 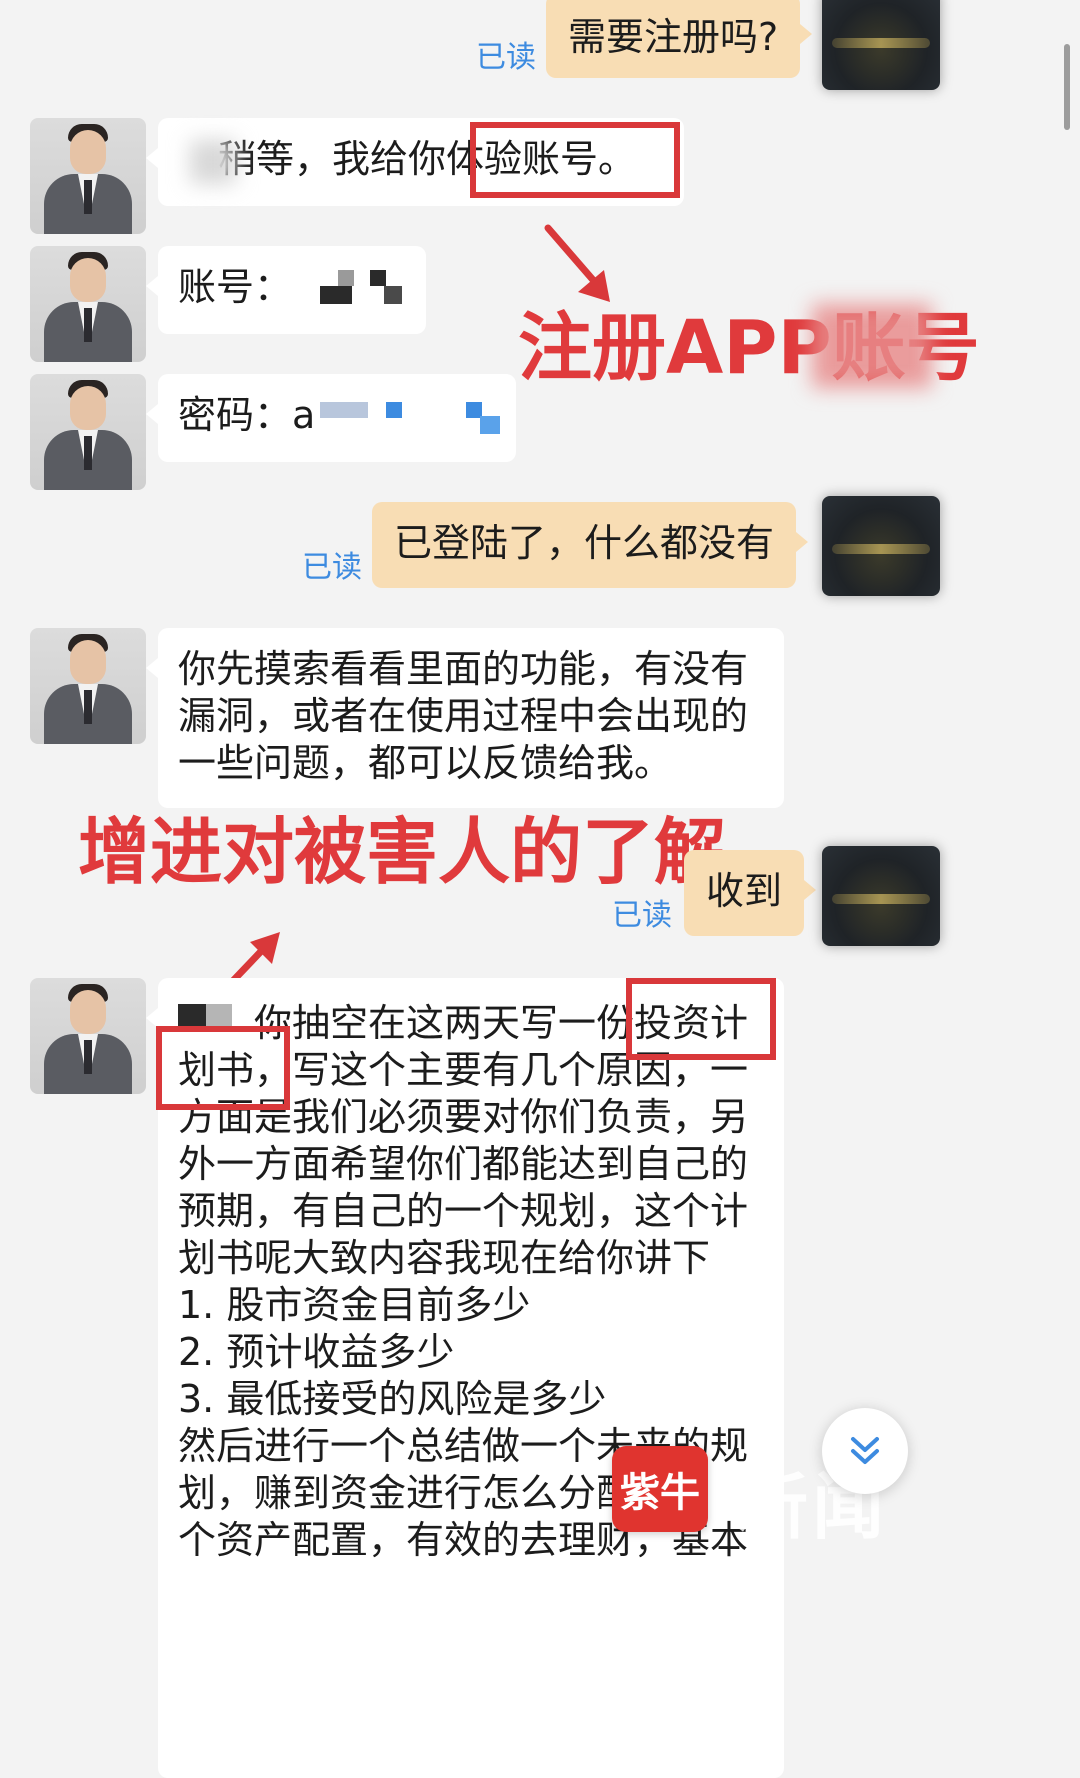 What do you see at coordinates (392, 1399) in the screenshot?
I see `message-line: 3. 最低接受的风险是多少` at bounding box center [392, 1399].